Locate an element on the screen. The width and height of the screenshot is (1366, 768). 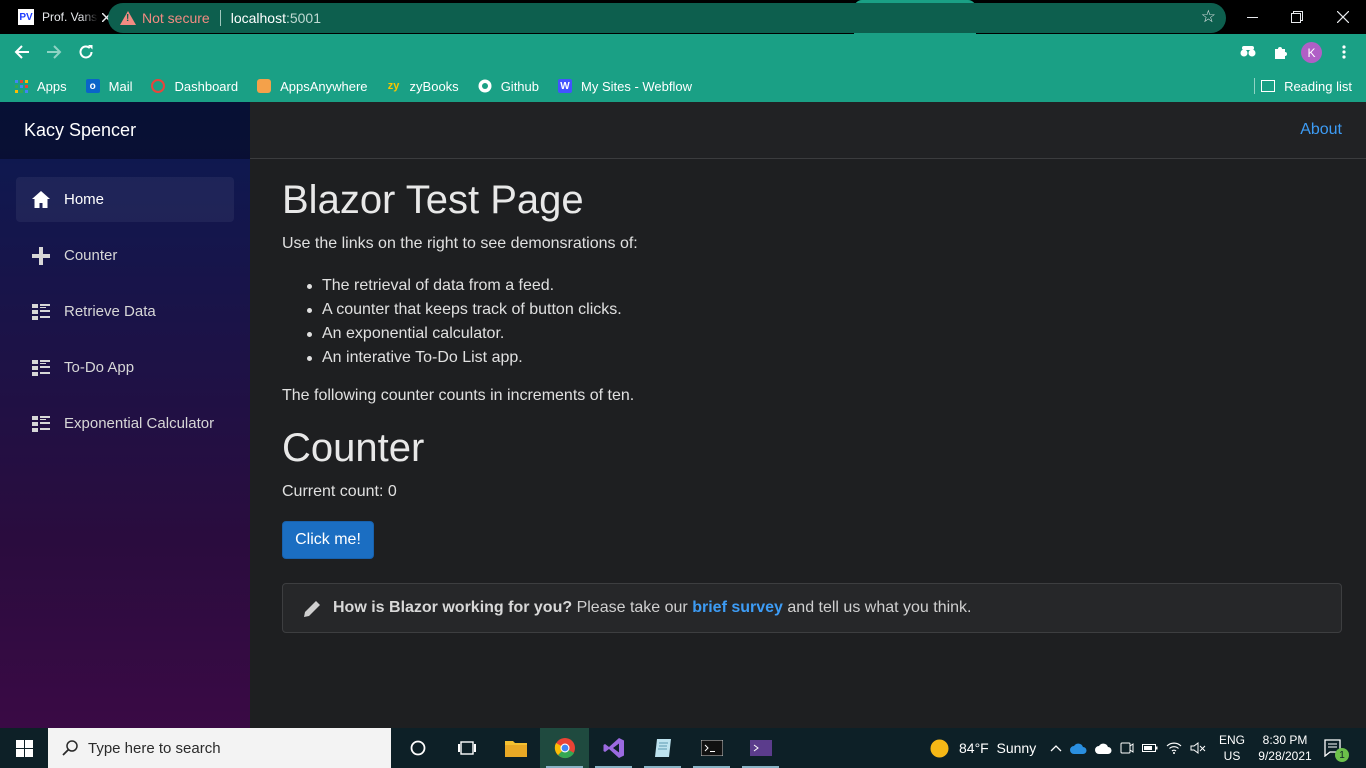
minimize-icon is located at coordinates (1252, 17).